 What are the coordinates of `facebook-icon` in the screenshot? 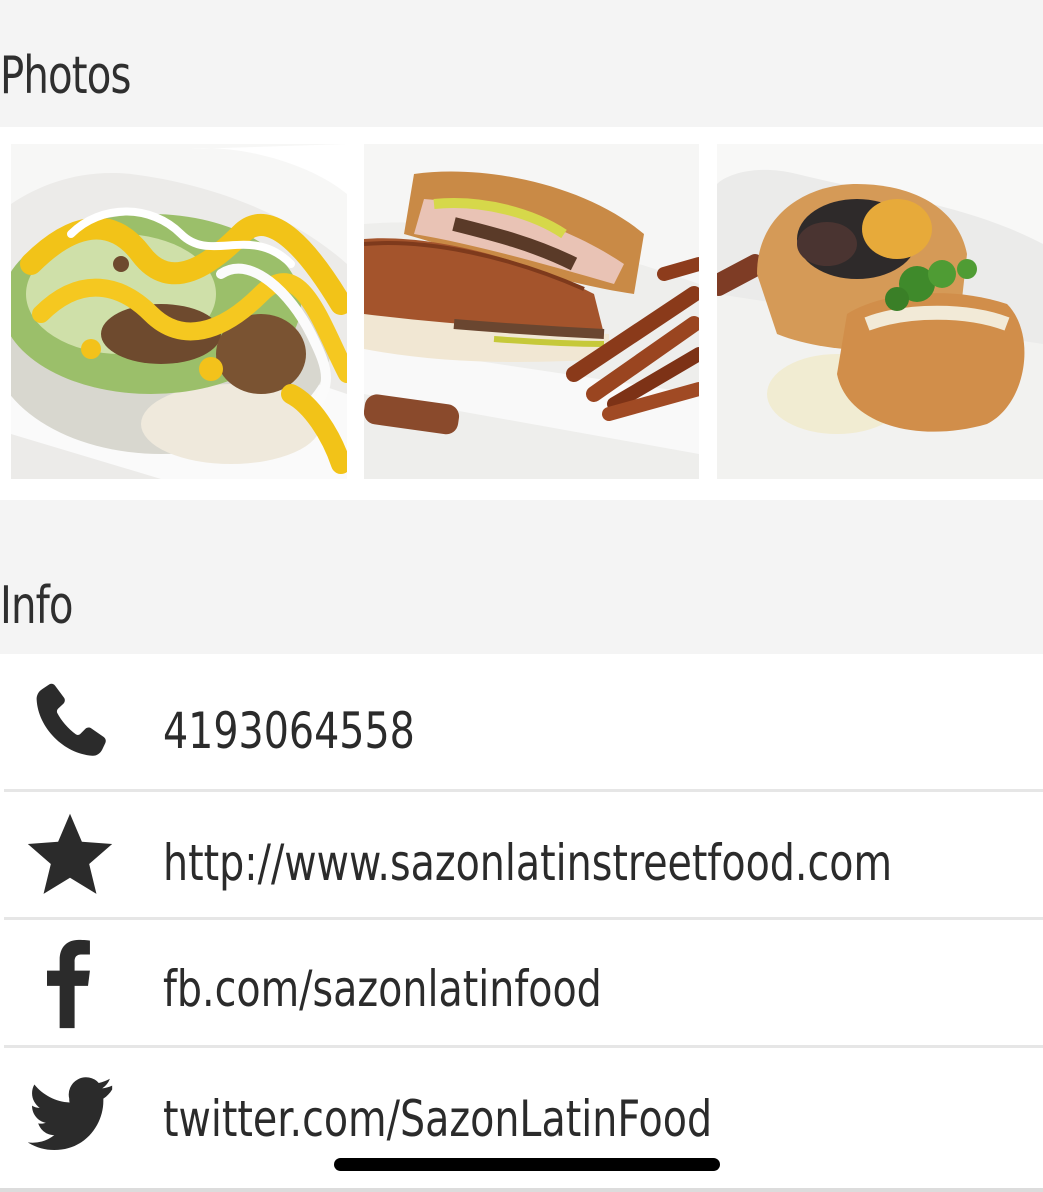 It's located at (70, 984).